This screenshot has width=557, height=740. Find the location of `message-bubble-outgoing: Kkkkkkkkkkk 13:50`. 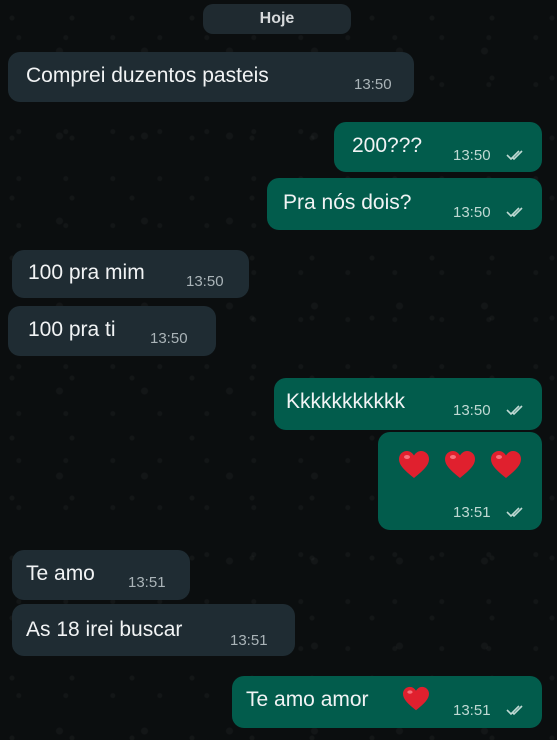

message-bubble-outgoing: Kkkkkkkkkkk 13:50 is located at coordinates (408, 404).